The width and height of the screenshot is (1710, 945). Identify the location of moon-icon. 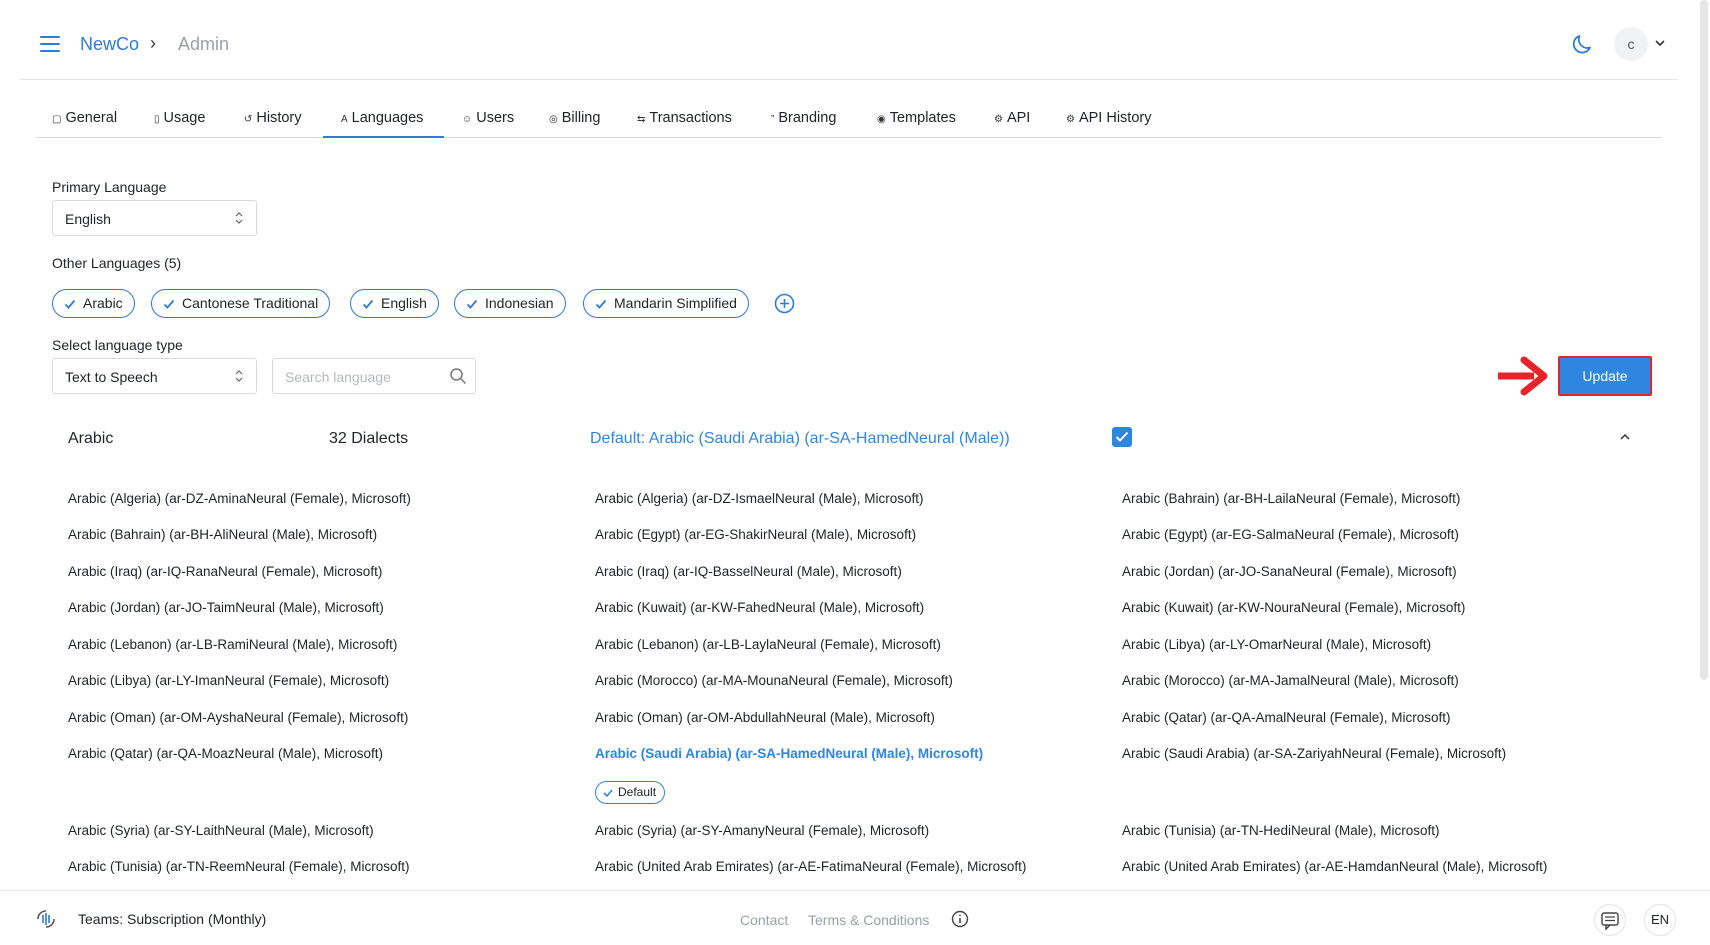
(1582, 44).